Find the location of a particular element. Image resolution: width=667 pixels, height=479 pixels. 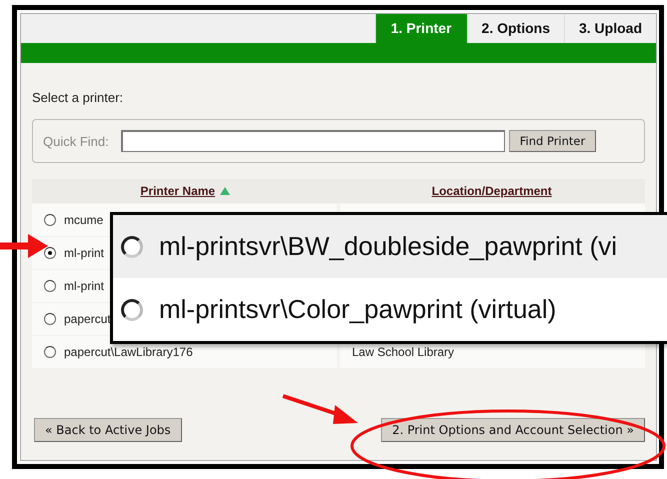

printer-name: mcume is located at coordinates (84, 220).